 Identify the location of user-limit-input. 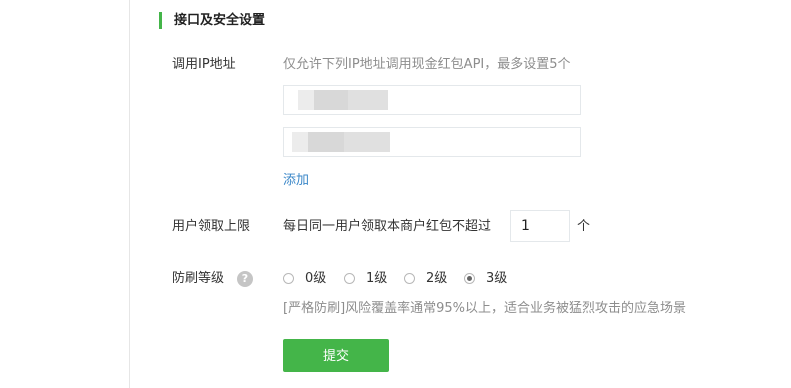
(540, 226).